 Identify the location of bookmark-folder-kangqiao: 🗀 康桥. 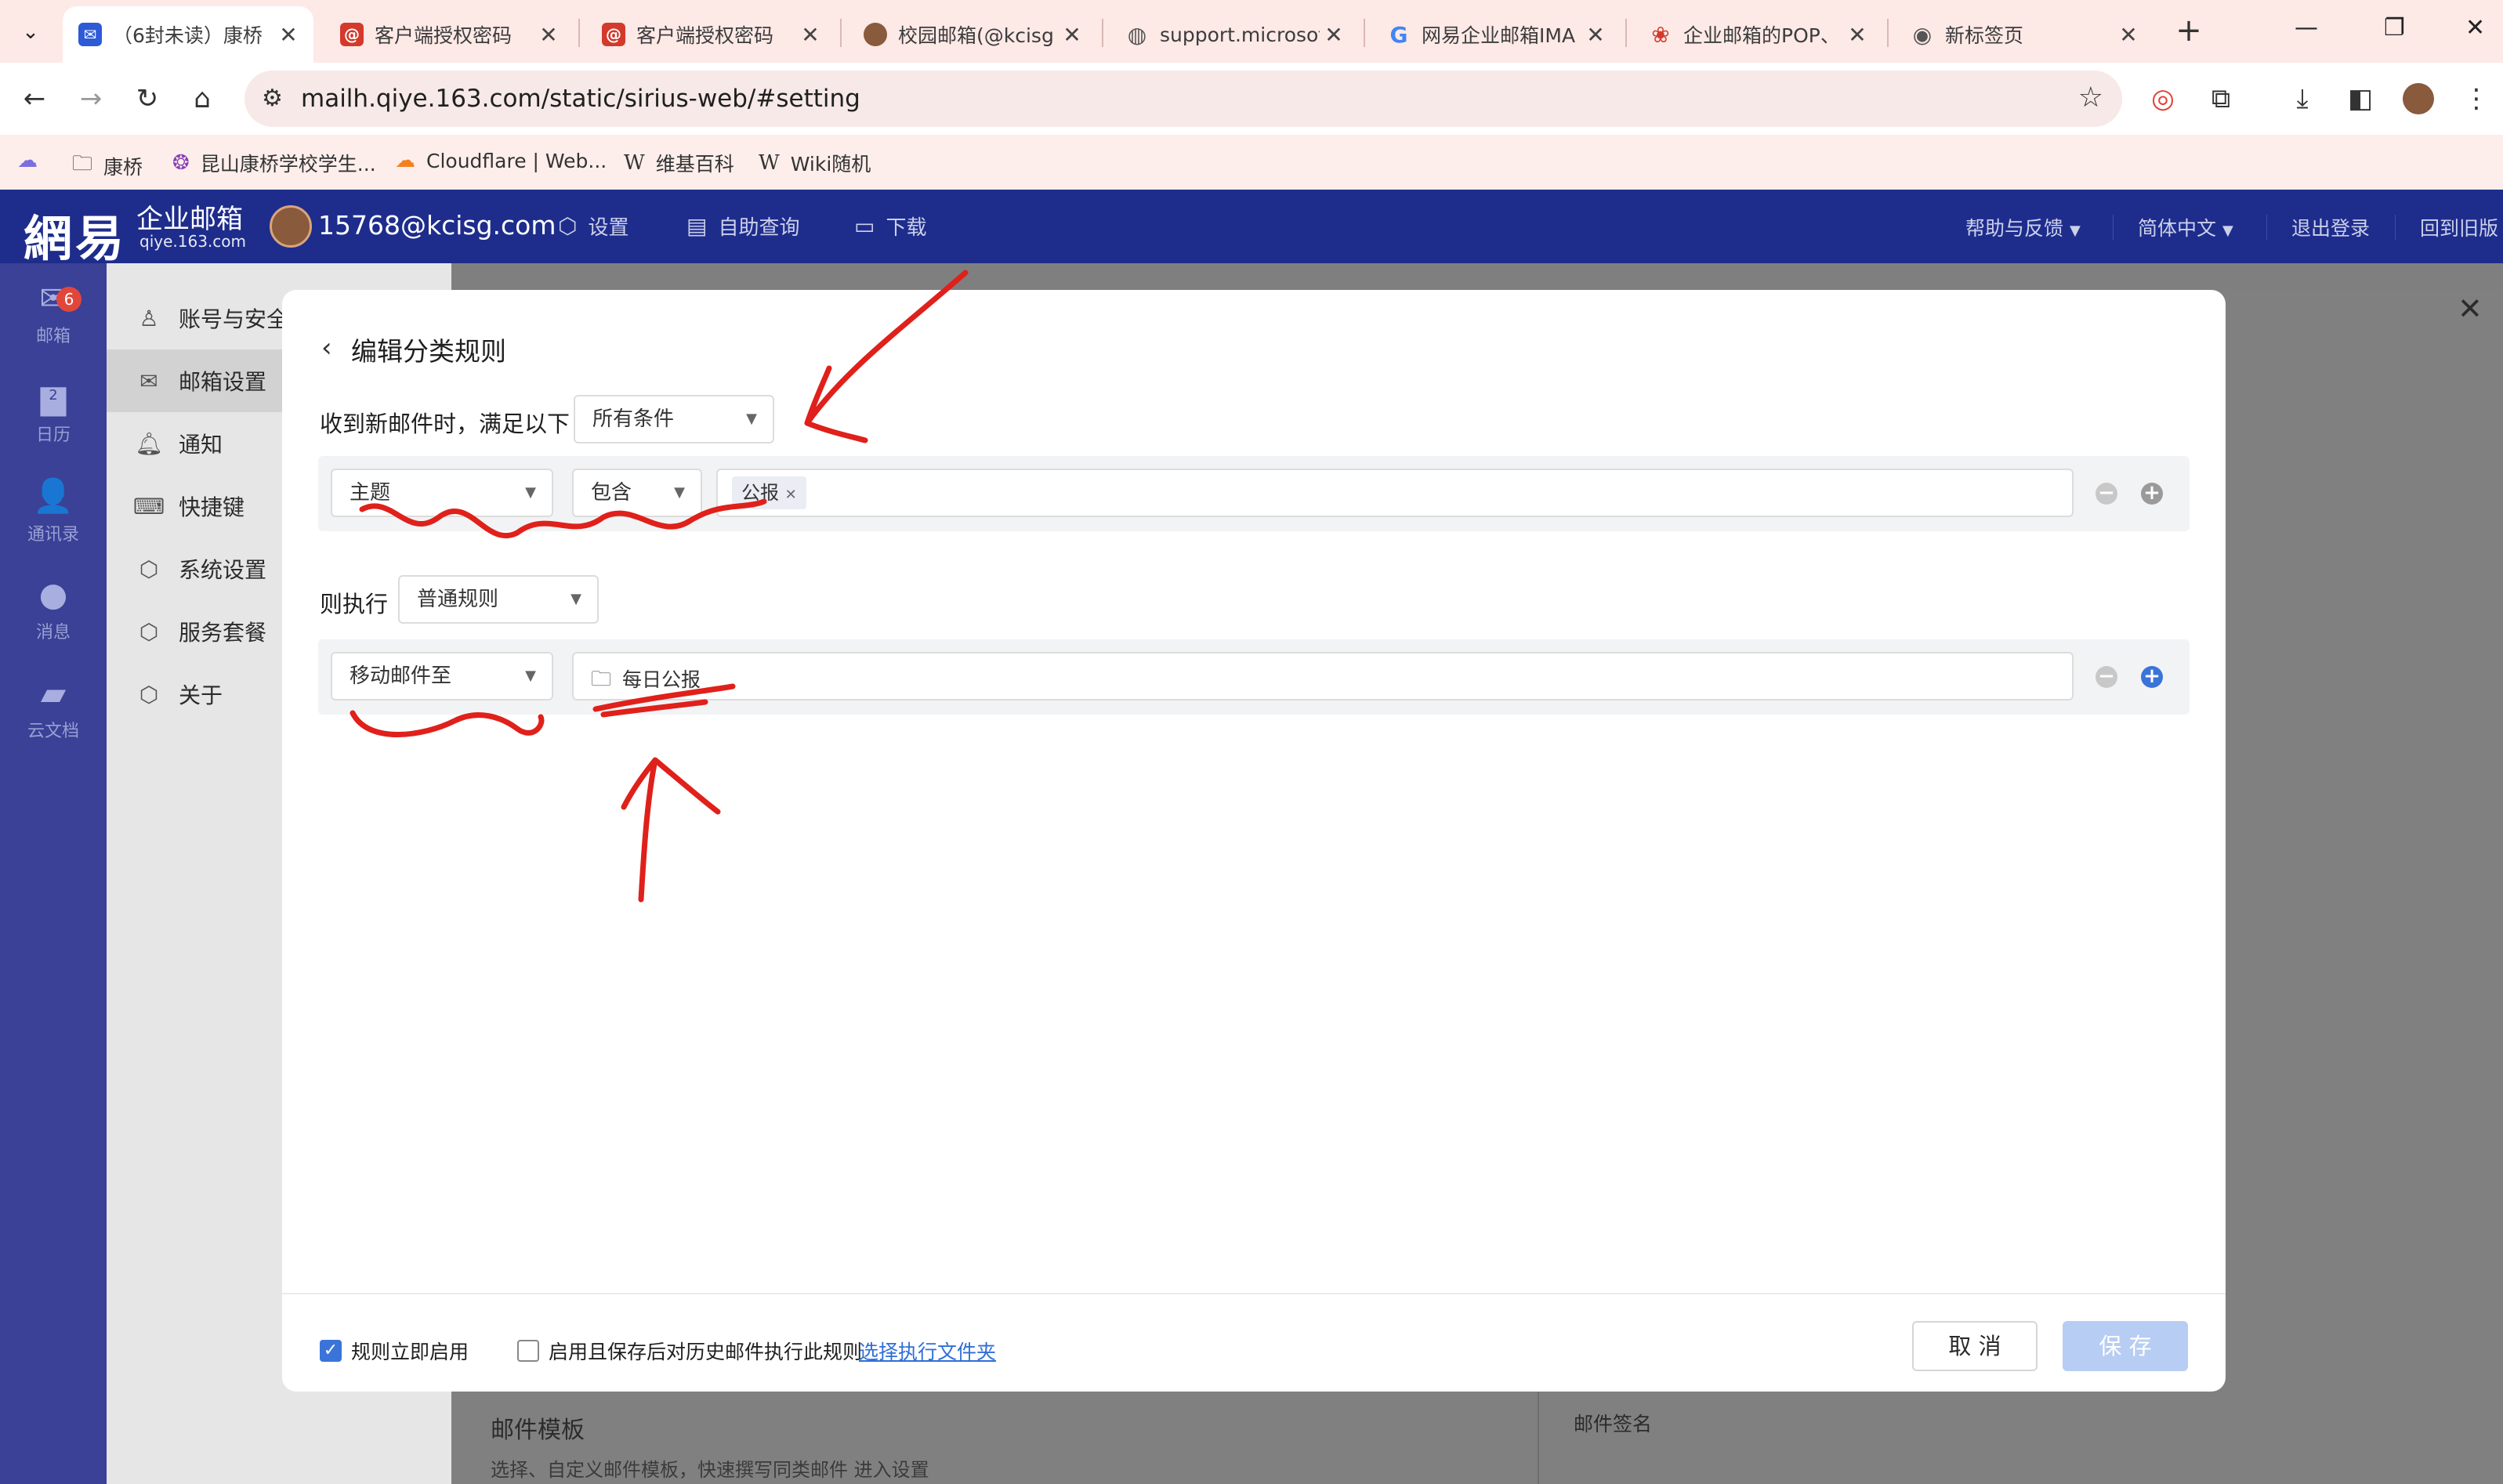
(107, 166).